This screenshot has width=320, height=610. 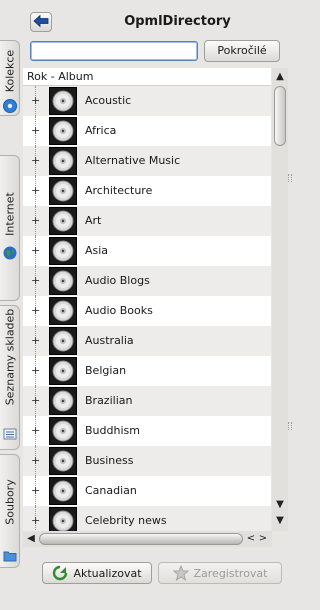 What do you see at coordinates (9, 357) in the screenshot?
I see `dock-tab-playlists-label: Seznamy skladeb` at bounding box center [9, 357].